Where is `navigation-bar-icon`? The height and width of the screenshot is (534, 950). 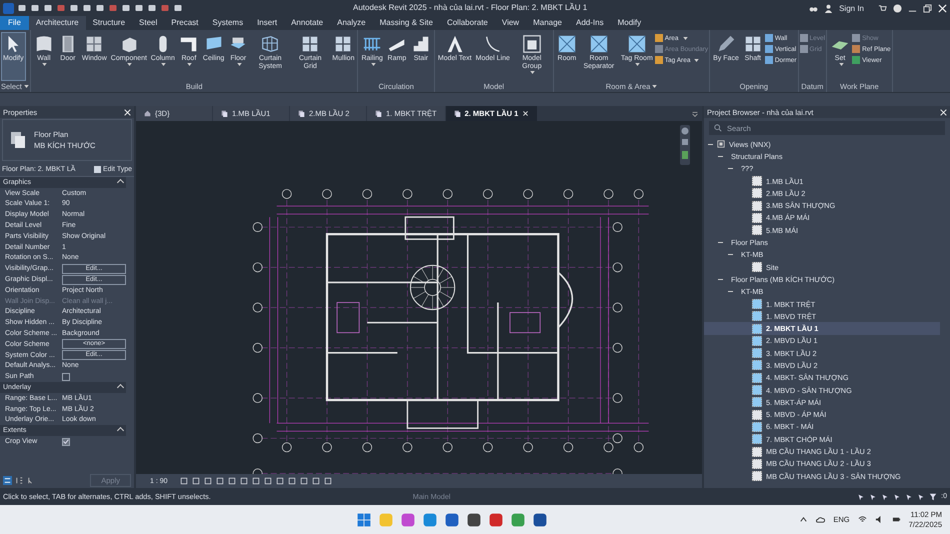 navigation-bar-icon is located at coordinates (685, 145).